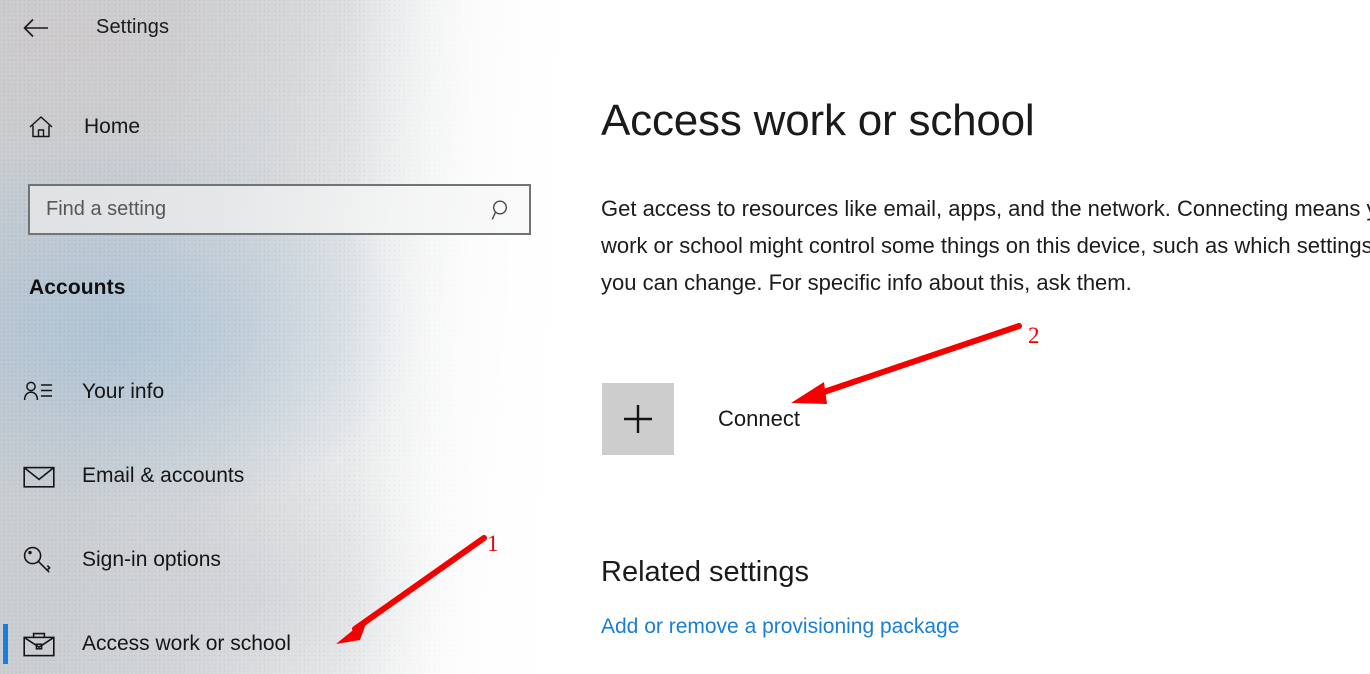 The image size is (1370, 674). What do you see at coordinates (163, 475) in the screenshot?
I see `sidebar-item-label: Email & accounts` at bounding box center [163, 475].